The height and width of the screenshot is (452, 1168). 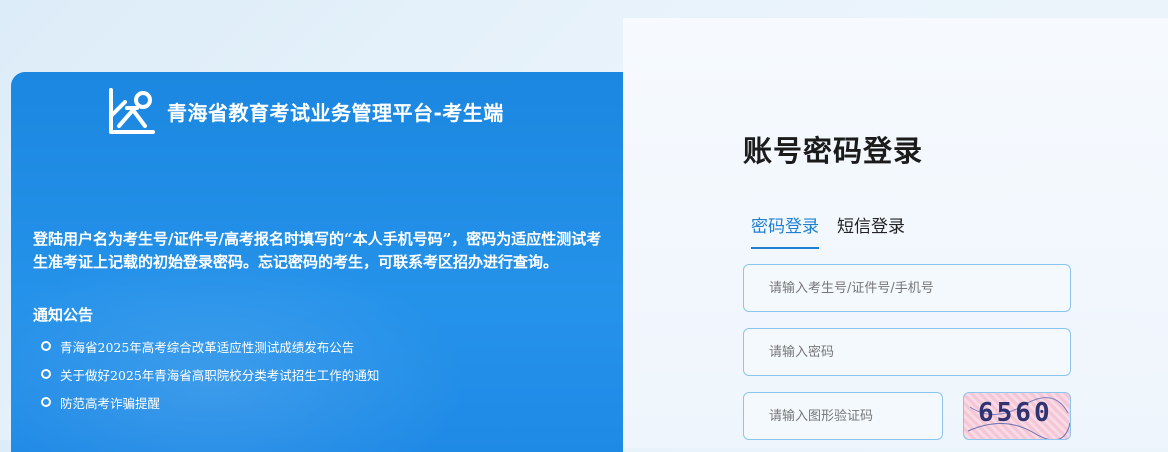 I want to click on brand-header: 青海省教育考试业务管理平台-考生端, so click(x=305, y=111).